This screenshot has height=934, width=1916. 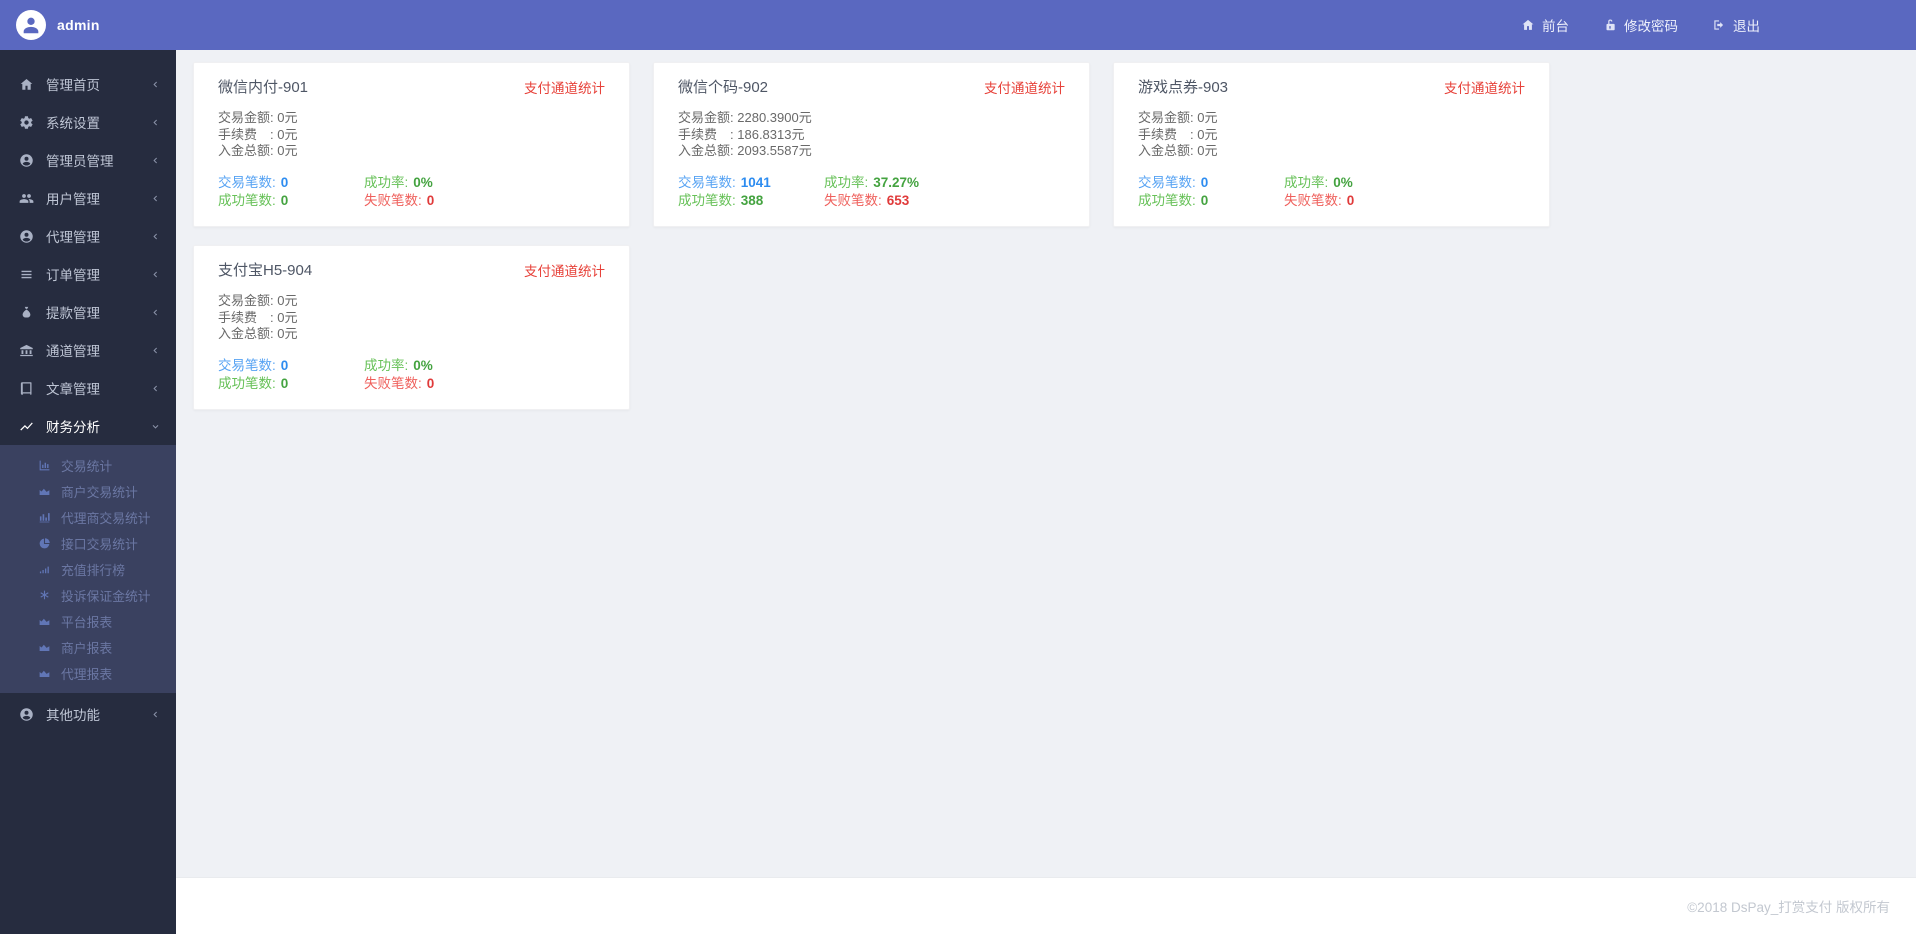 I want to click on sidebar-item-withdrawal-management: 提款管理, so click(x=88, y=312).